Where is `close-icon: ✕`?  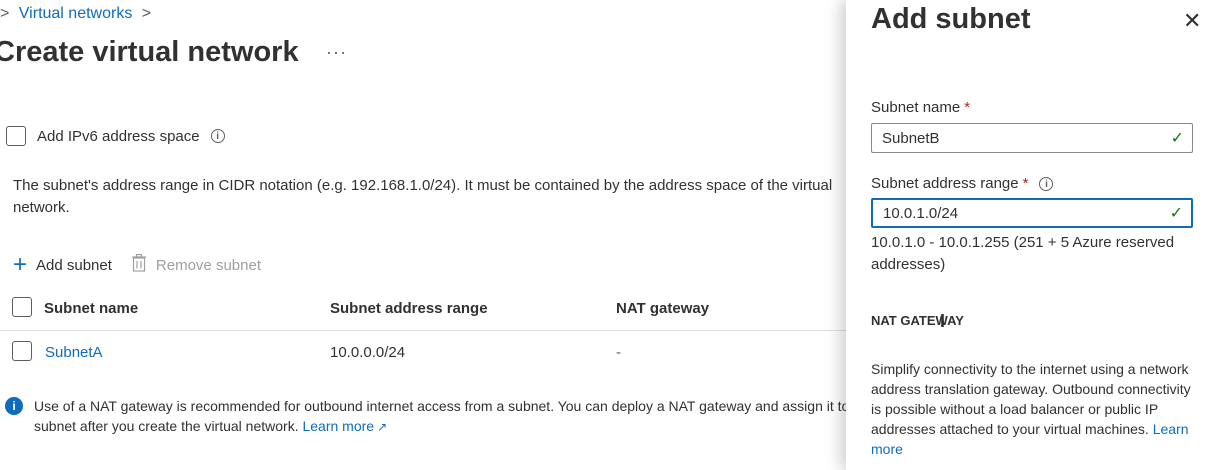 close-icon: ✕ is located at coordinates (1192, 21).